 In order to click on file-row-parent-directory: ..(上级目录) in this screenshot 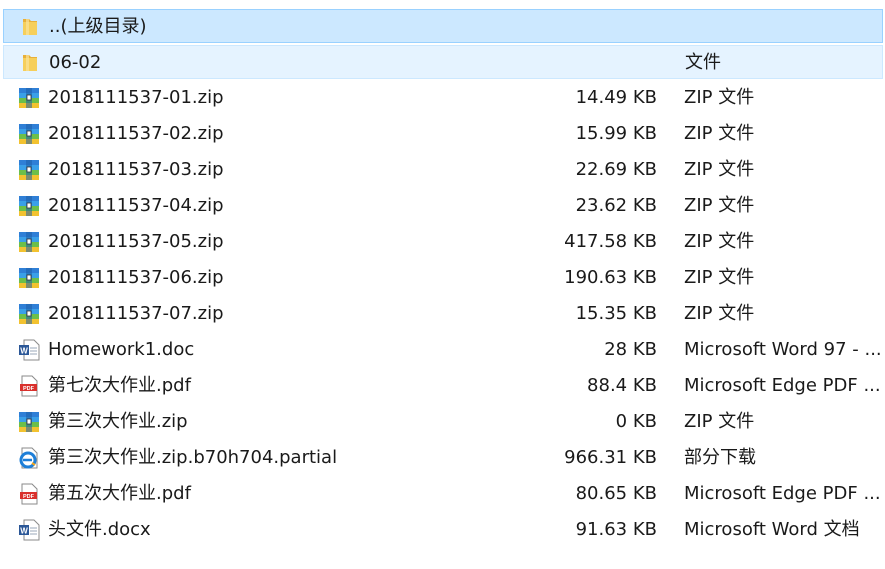, I will do `click(443, 26)`.